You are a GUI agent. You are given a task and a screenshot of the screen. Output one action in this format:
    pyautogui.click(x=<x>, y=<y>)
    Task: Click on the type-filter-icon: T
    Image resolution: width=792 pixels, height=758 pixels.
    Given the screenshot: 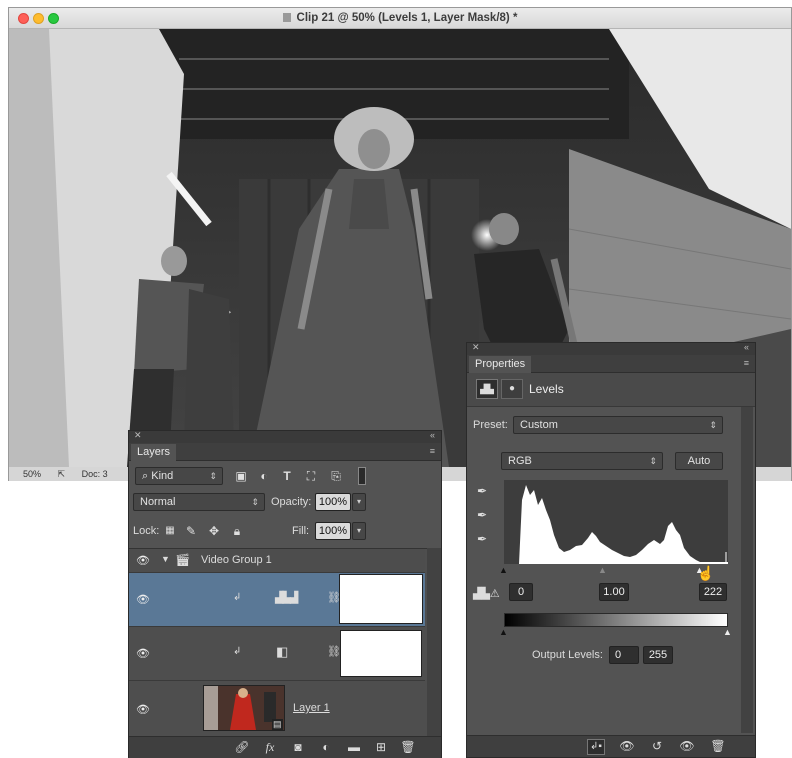 What is the action you would take?
    pyautogui.click(x=287, y=476)
    